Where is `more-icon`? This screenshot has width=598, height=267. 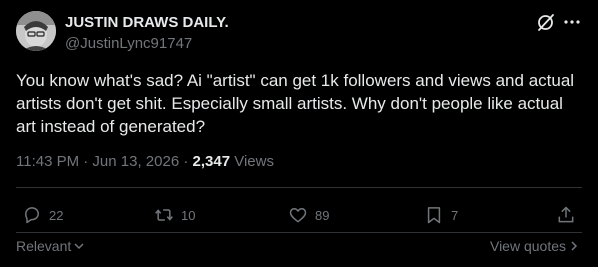
more-icon is located at coordinates (572, 22).